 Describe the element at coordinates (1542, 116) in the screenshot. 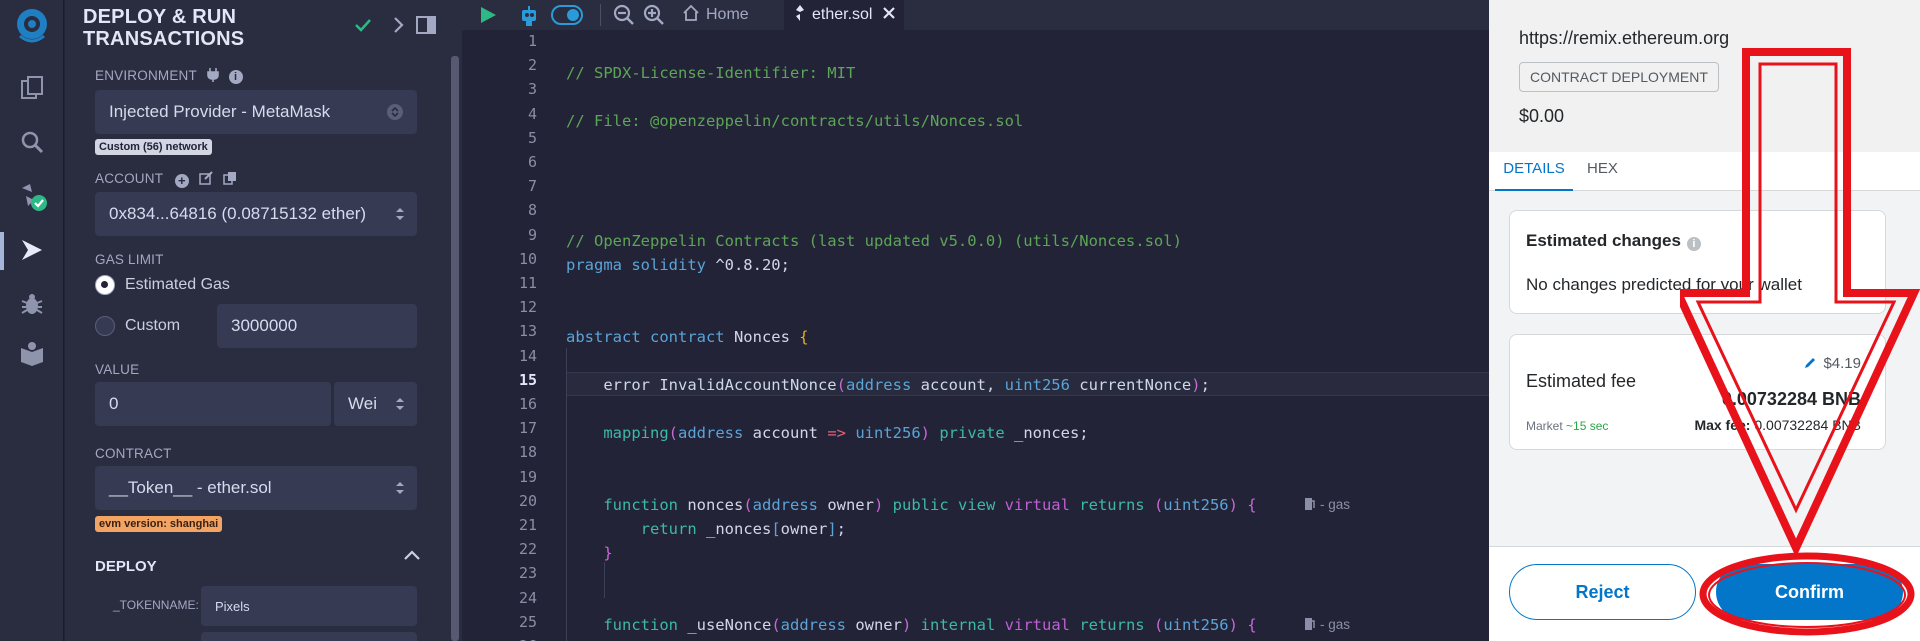

I see `transaction-amount: $0.00` at that location.